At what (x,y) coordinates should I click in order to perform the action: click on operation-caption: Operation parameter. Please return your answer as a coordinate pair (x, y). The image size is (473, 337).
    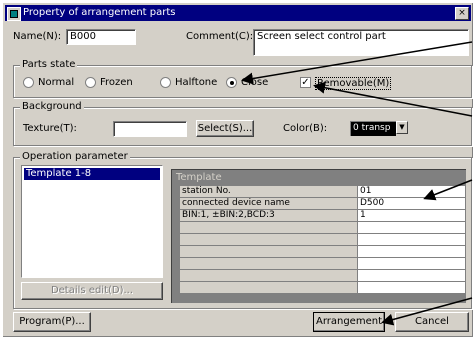
    Looking at the image, I should click on (75, 156).